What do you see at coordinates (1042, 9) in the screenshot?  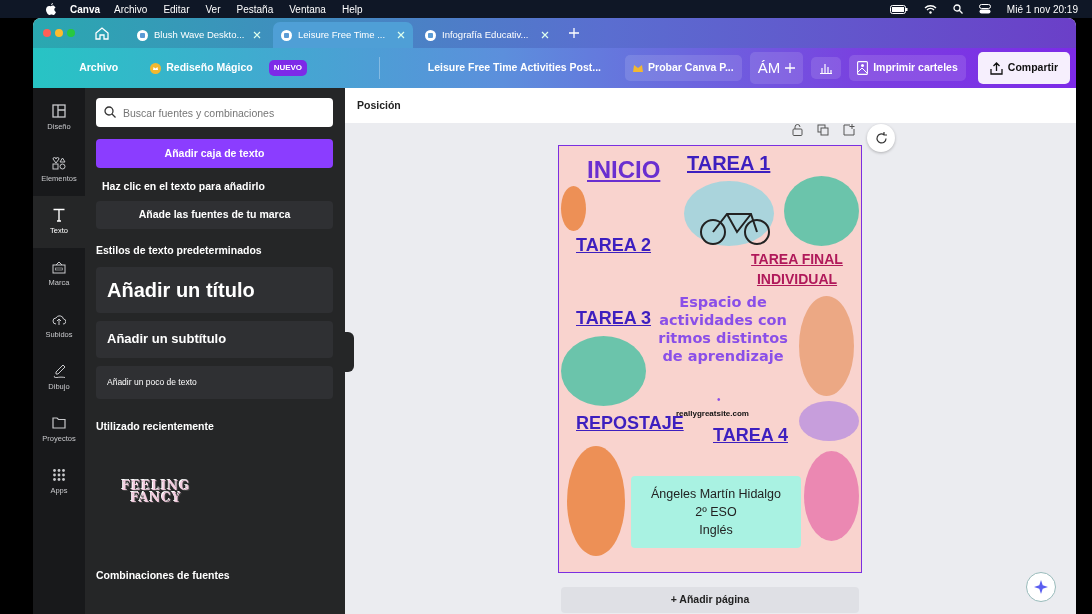 I see `clock: Mié 1 nov 20:19` at bounding box center [1042, 9].